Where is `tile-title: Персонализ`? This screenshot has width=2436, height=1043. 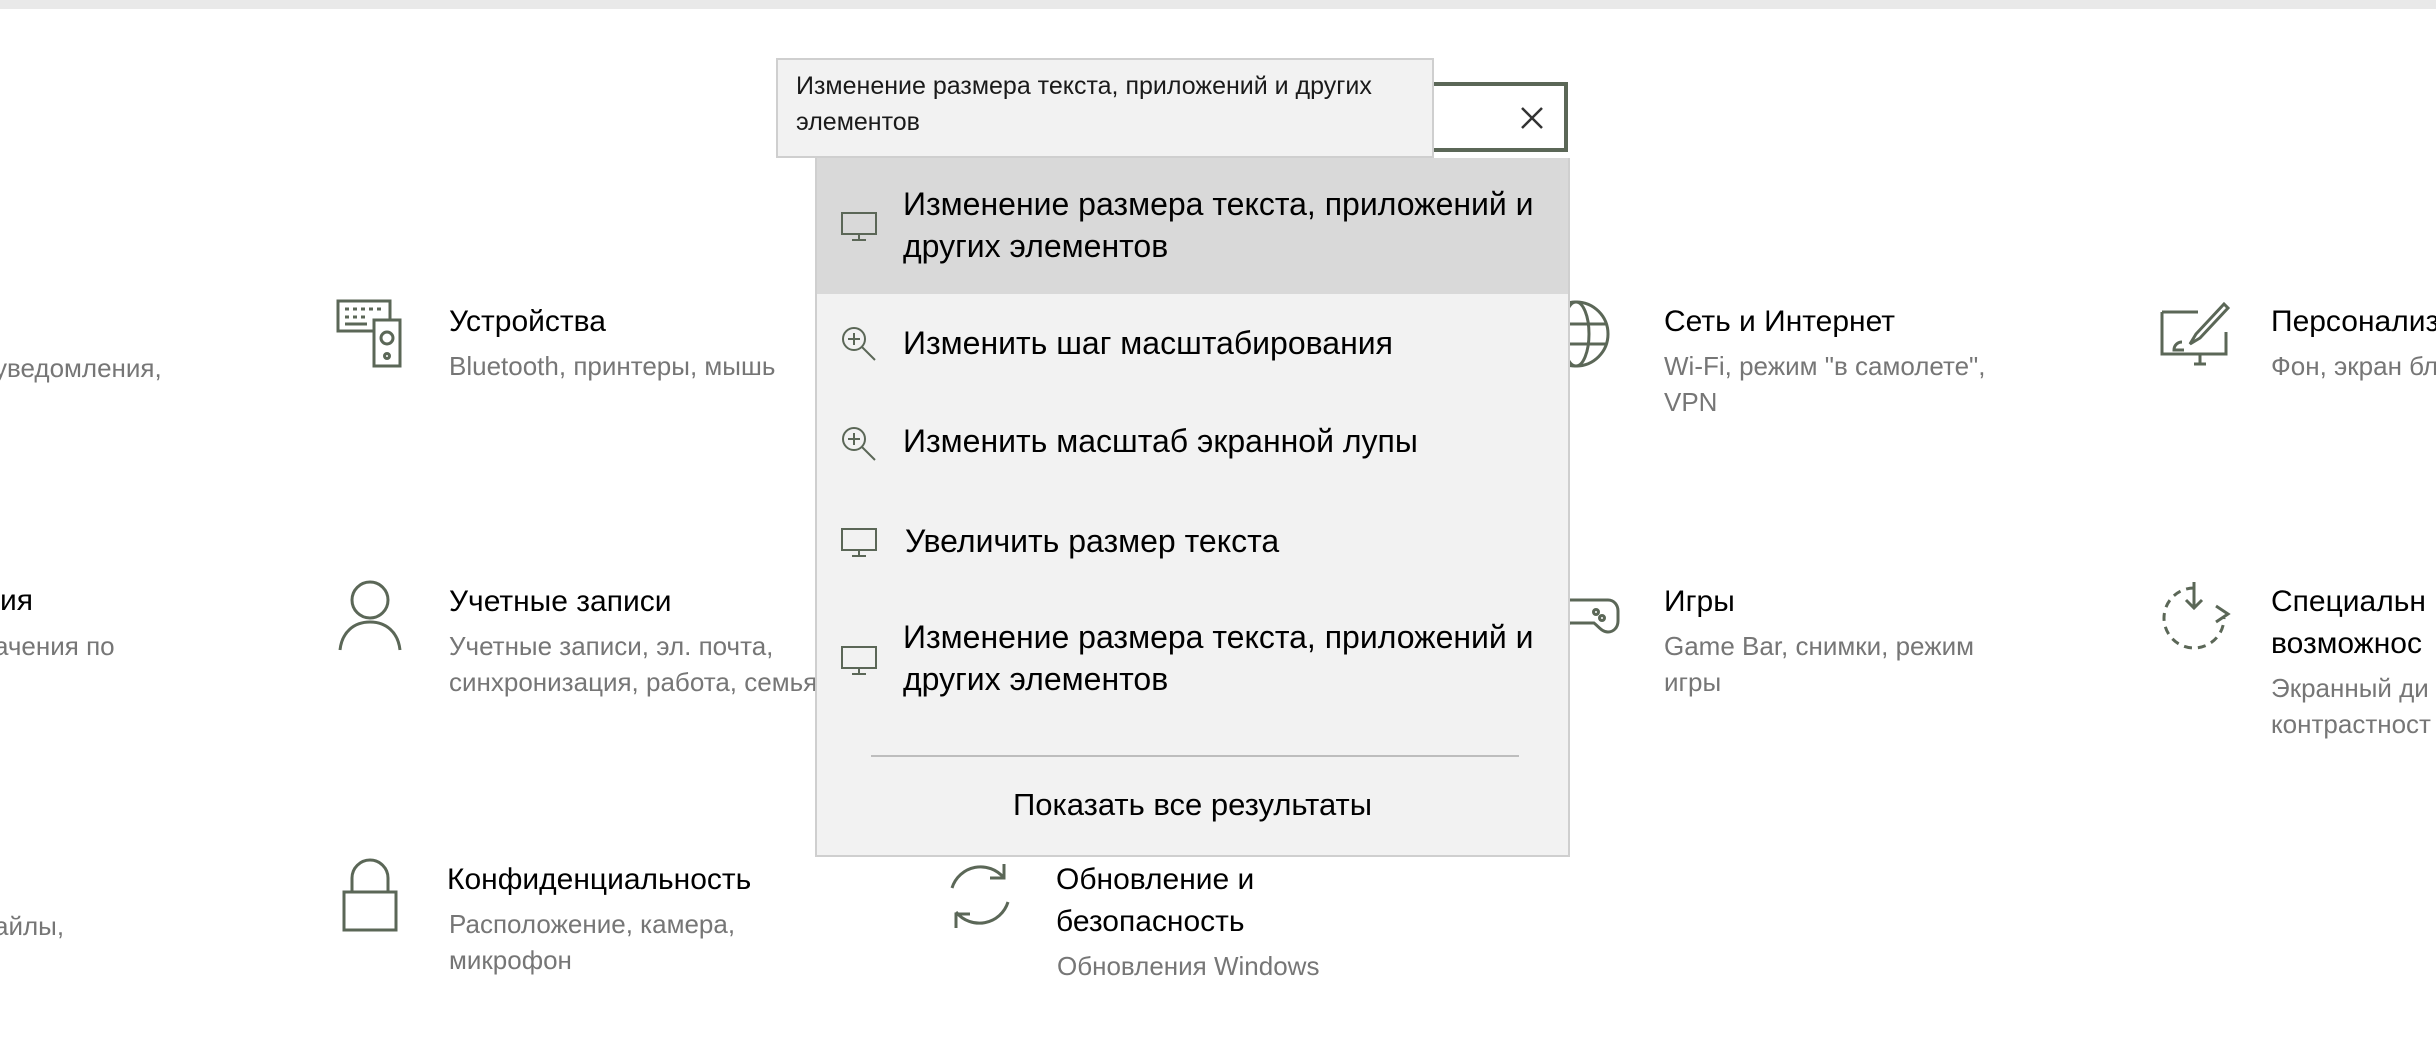
tile-title: Персонализ is located at coordinates (2353, 321).